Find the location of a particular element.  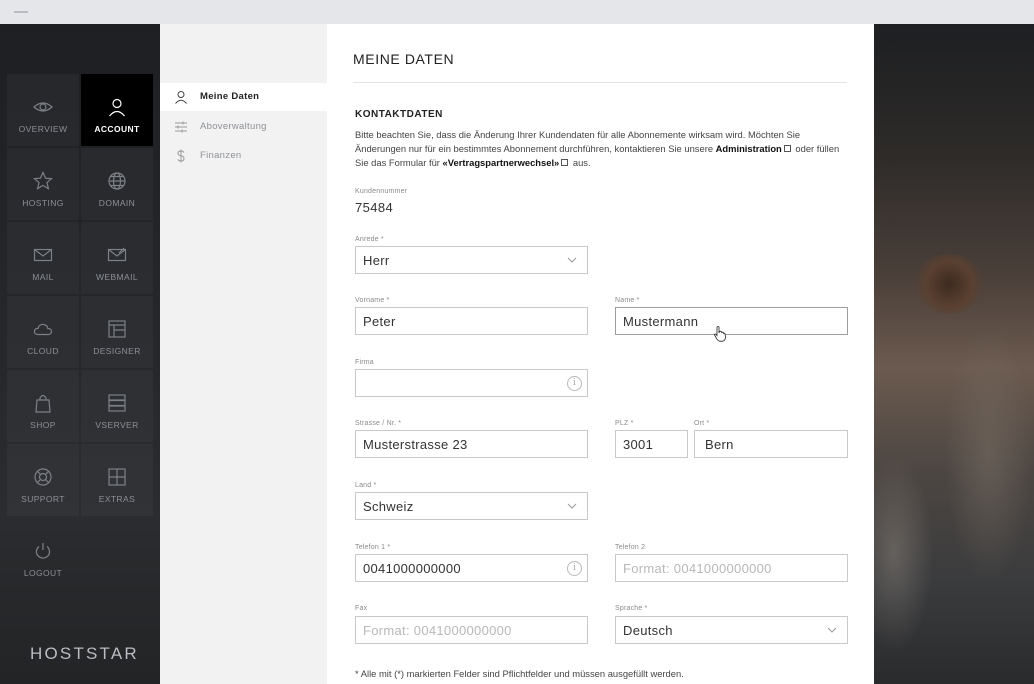

notice-part: aus. is located at coordinates (580, 162).